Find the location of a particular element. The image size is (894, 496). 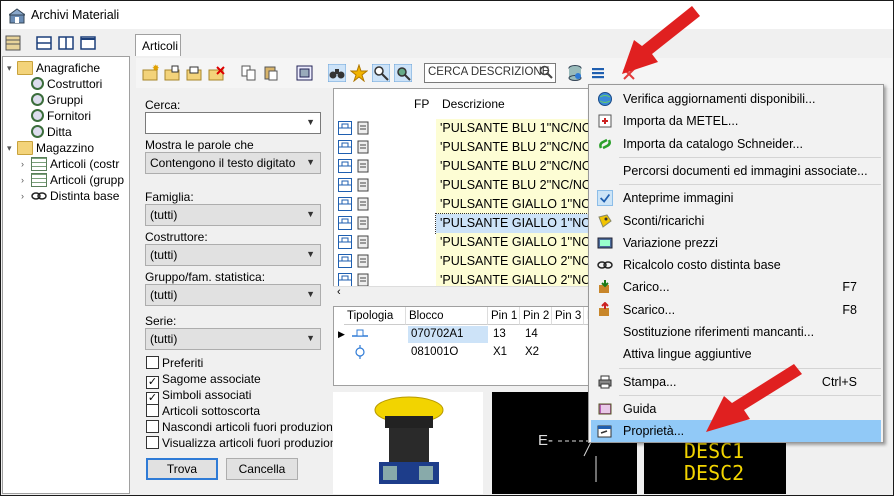

checkbox-nascondi: Nascondi articoli fuori produzione is located at coordinates (242, 427).